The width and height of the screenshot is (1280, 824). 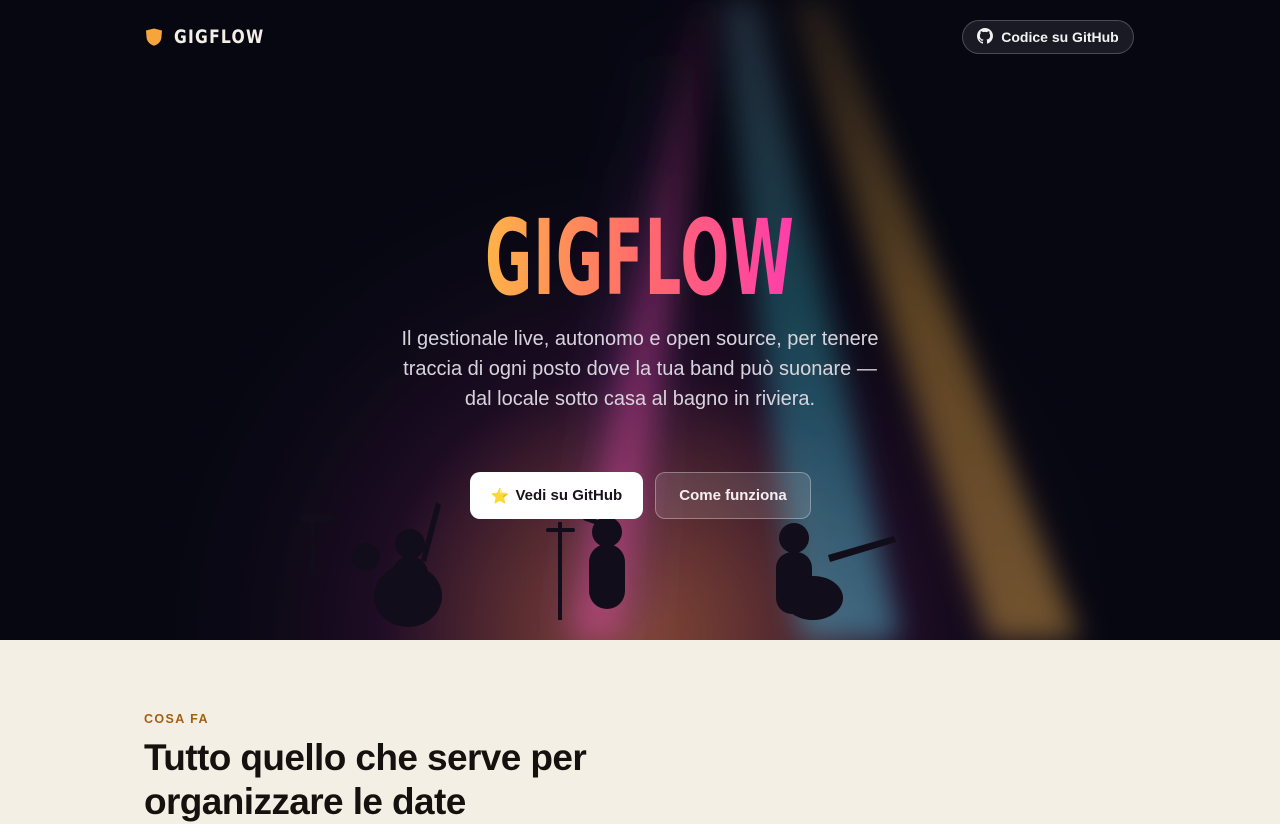 I want to click on github-cta-button: ⭐ Vedi su GitHub, so click(x=556, y=495).